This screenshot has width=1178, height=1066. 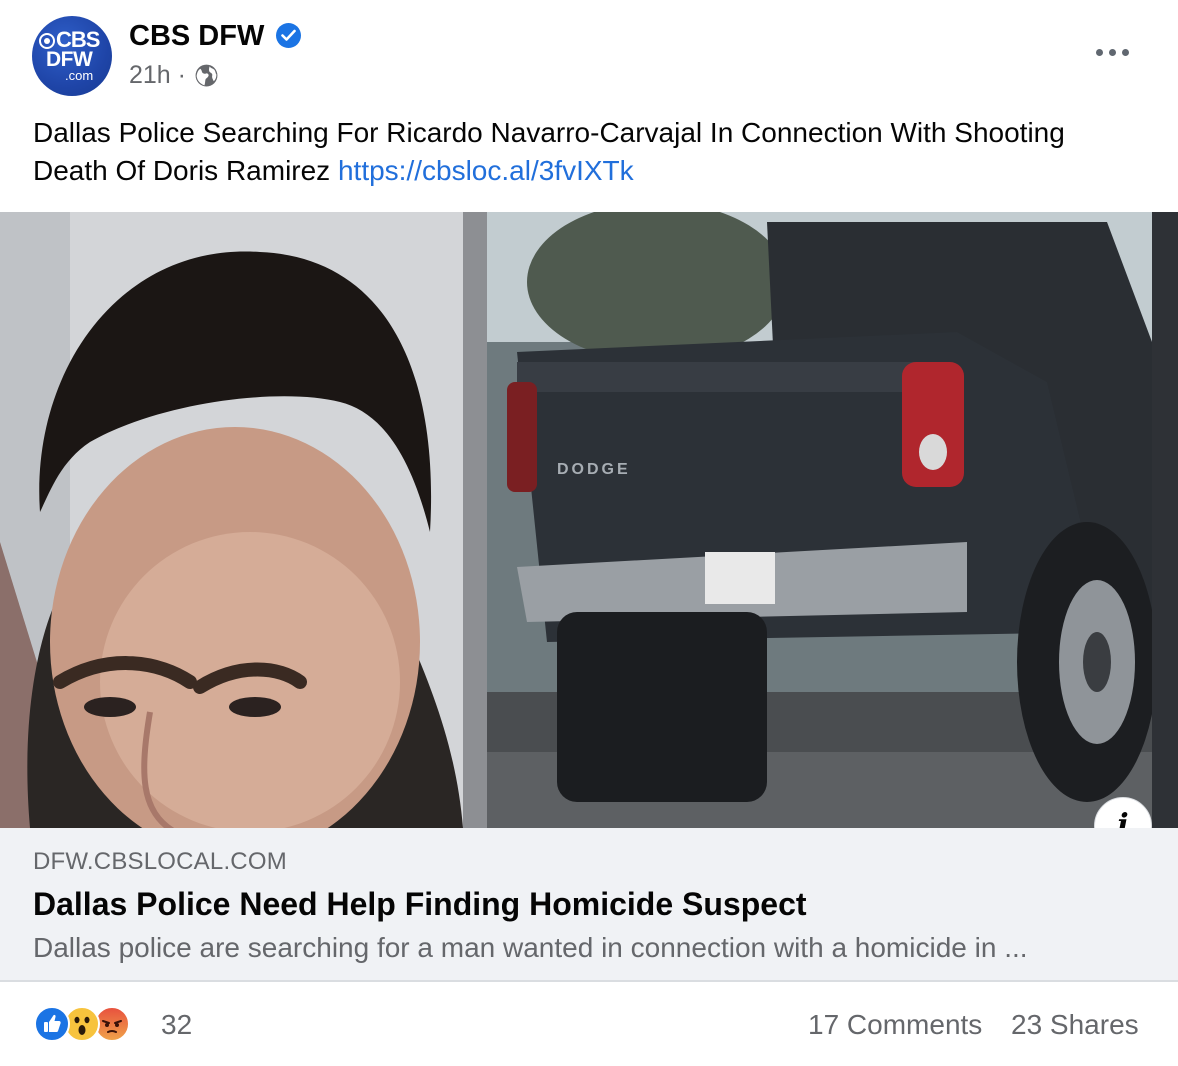 I want to click on avatar-text-line3: .com, so click(x=79, y=75).